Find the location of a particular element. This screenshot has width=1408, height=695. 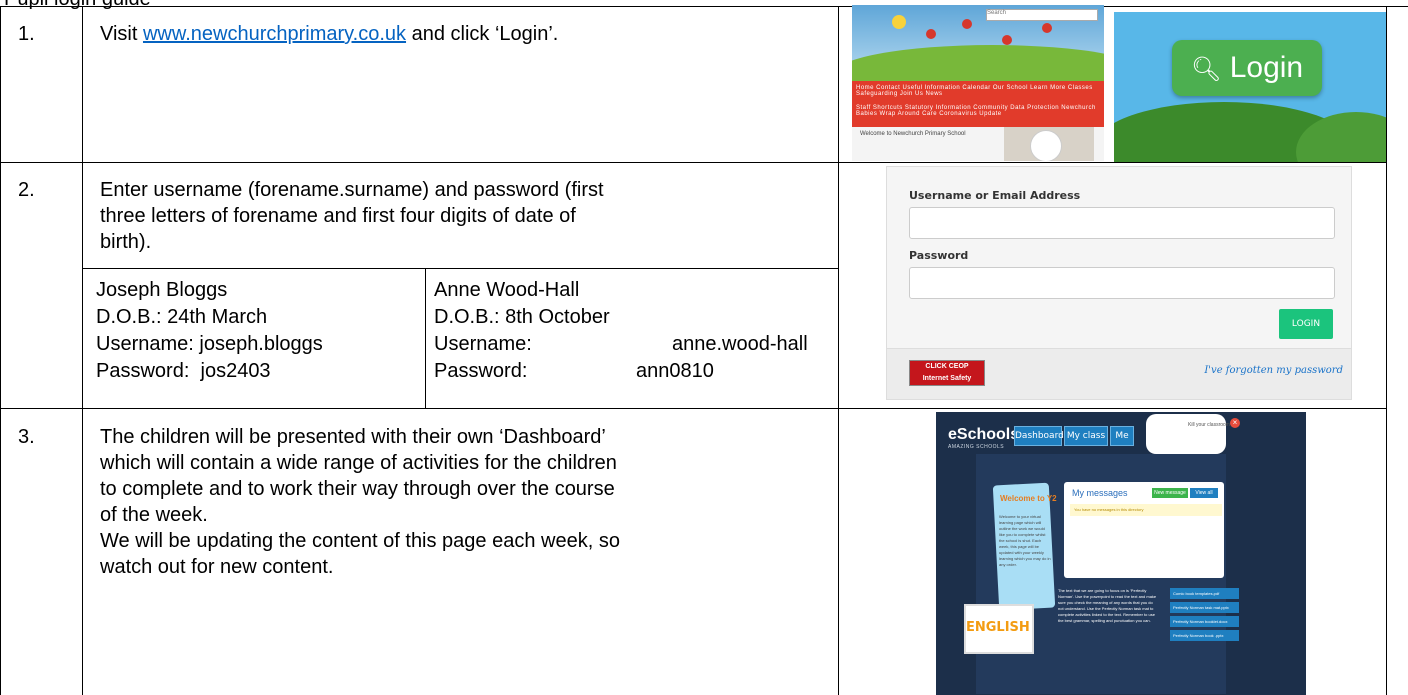

login-submit-button: LOGIN is located at coordinates (1306, 324).